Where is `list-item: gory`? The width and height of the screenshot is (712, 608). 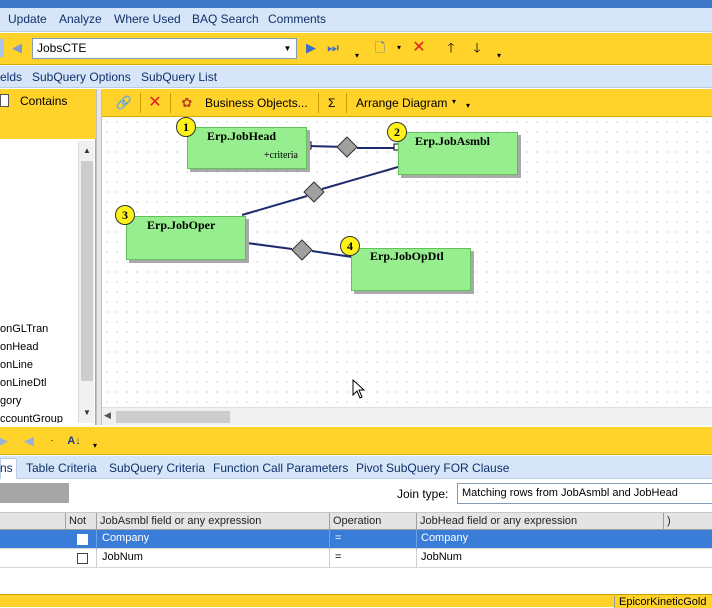
list-item: gory is located at coordinates (10, 401).